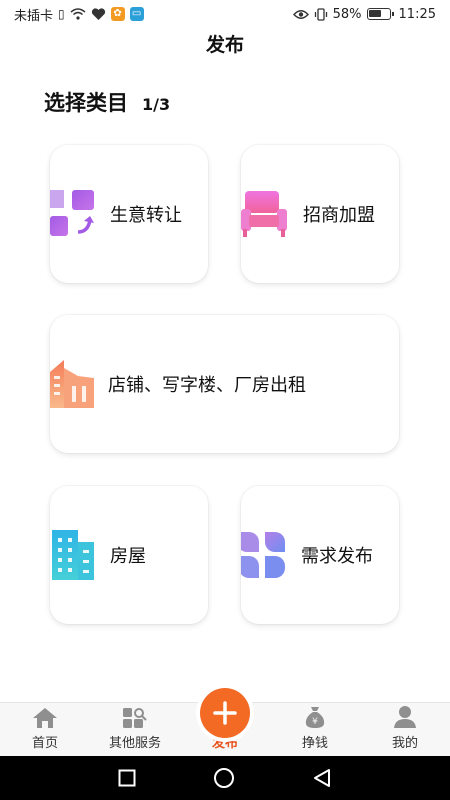 Image resolution: width=450 pixels, height=800 pixels. What do you see at coordinates (339, 215) in the screenshot?
I see `category-label: 招商加盟` at bounding box center [339, 215].